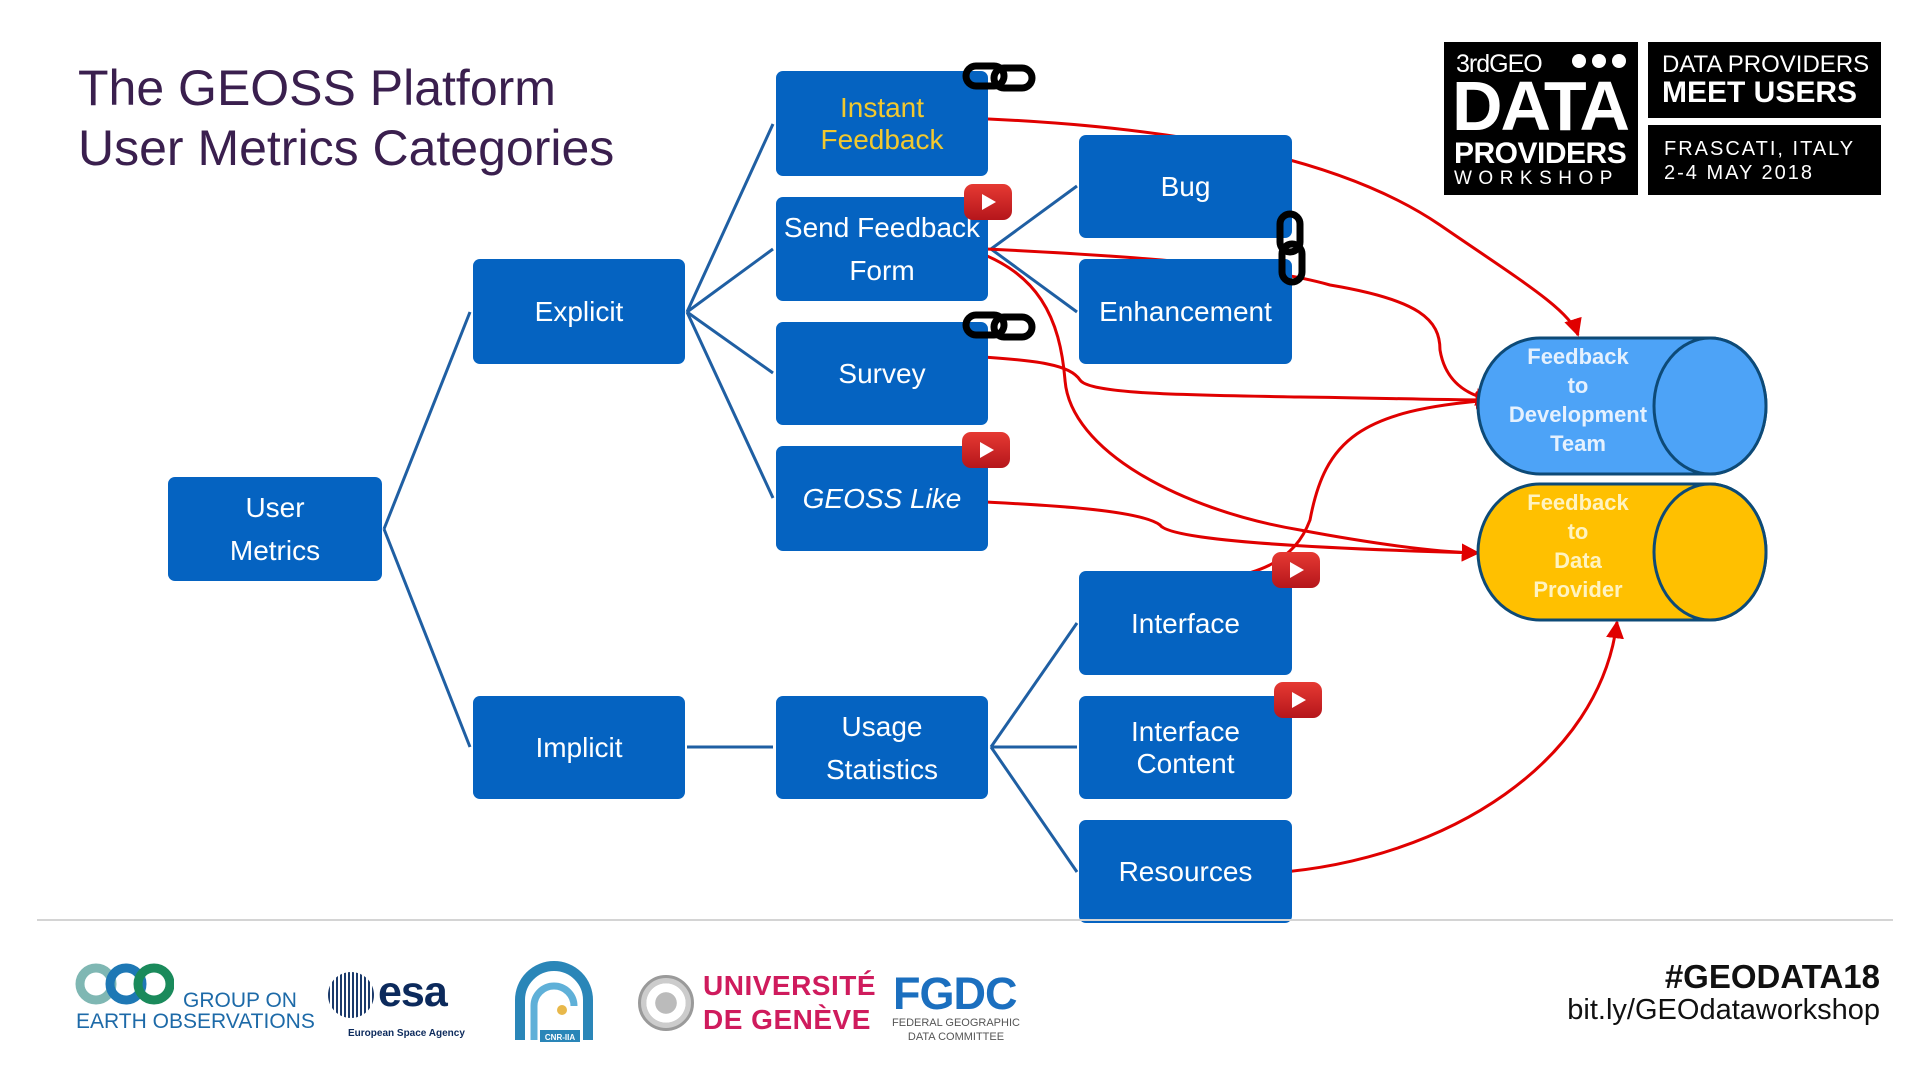 The width and height of the screenshot is (1920, 1080). Describe the element at coordinates (346, 148) in the screenshot. I see `title-line-2: User Metrics Categories` at that location.